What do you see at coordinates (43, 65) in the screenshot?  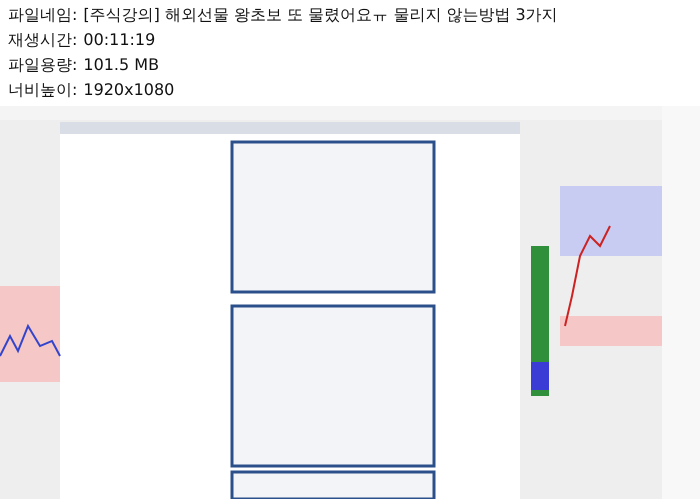 I see `info-label: 파일용량:` at bounding box center [43, 65].